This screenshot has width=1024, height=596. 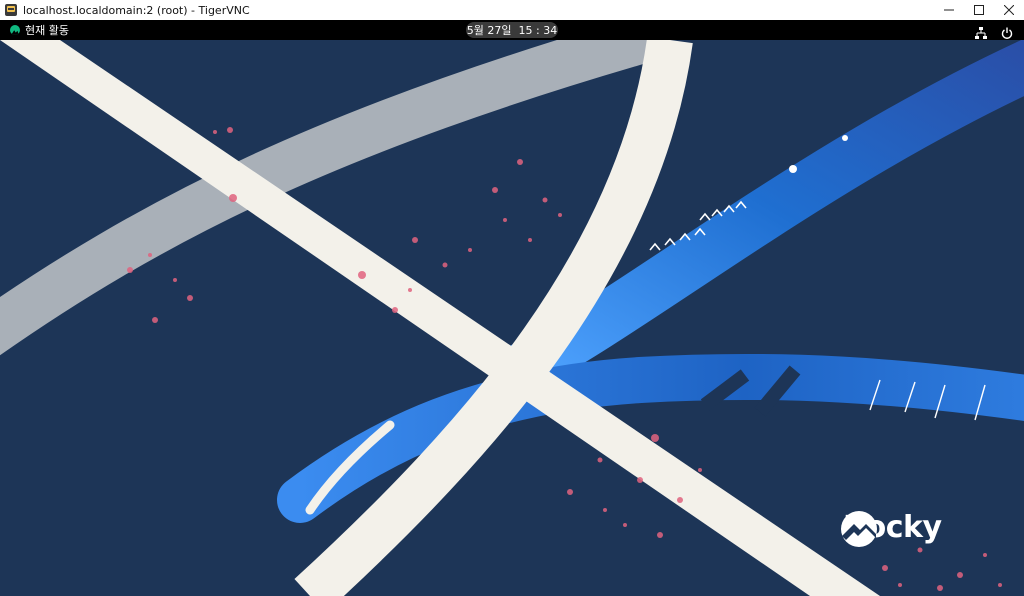 What do you see at coordinates (1007, 33) in the screenshot?
I see `power-icon` at bounding box center [1007, 33].